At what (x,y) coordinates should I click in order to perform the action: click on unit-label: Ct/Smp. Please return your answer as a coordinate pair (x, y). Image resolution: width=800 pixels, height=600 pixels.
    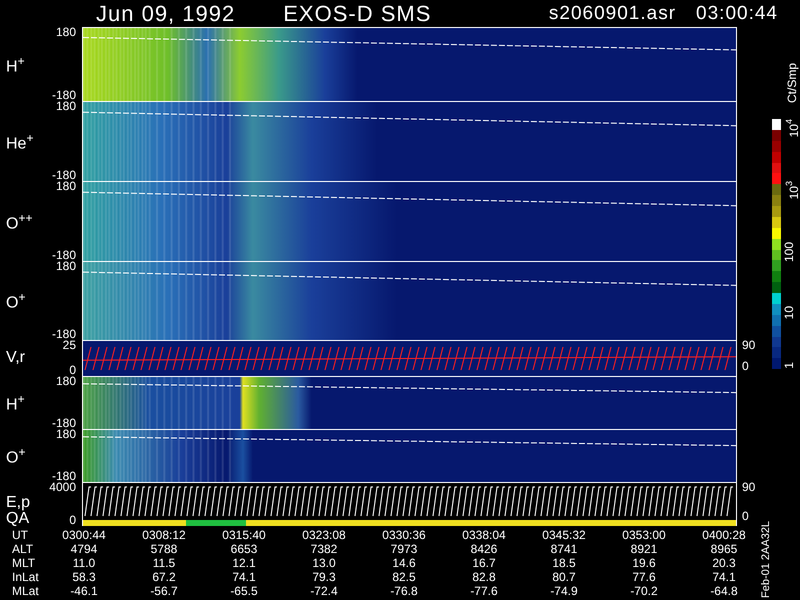
    Looking at the image, I should click on (792, 83).